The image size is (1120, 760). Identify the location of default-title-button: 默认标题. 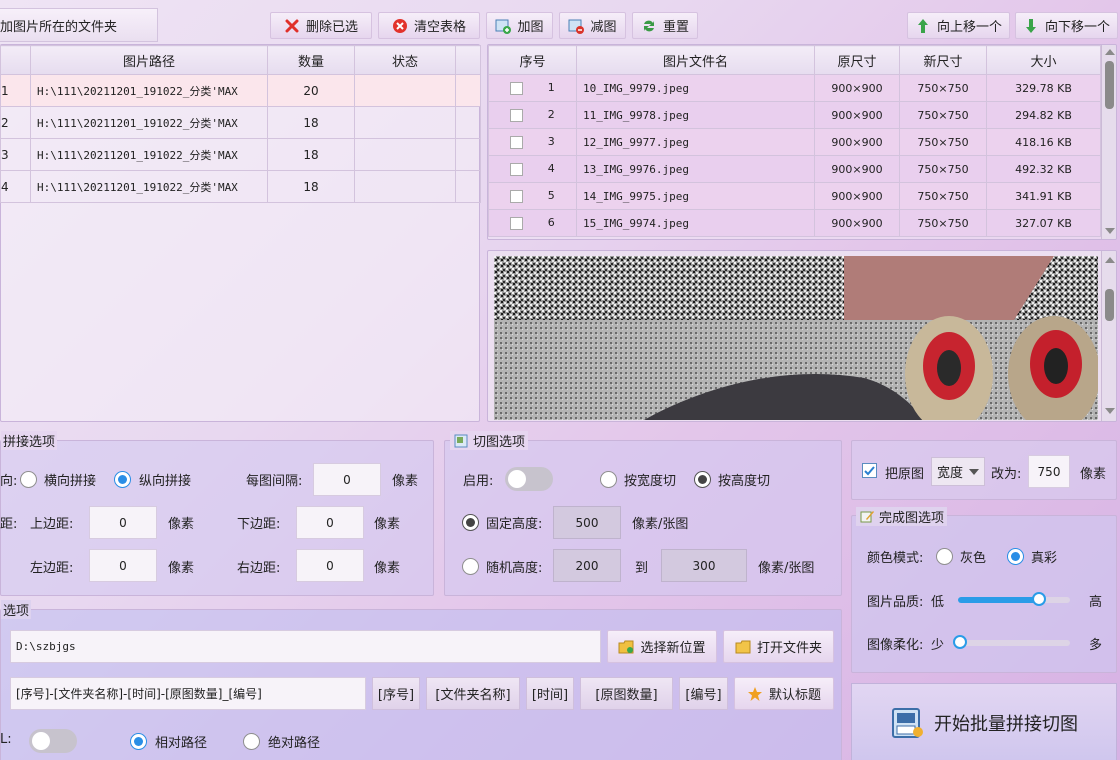
(784, 693).